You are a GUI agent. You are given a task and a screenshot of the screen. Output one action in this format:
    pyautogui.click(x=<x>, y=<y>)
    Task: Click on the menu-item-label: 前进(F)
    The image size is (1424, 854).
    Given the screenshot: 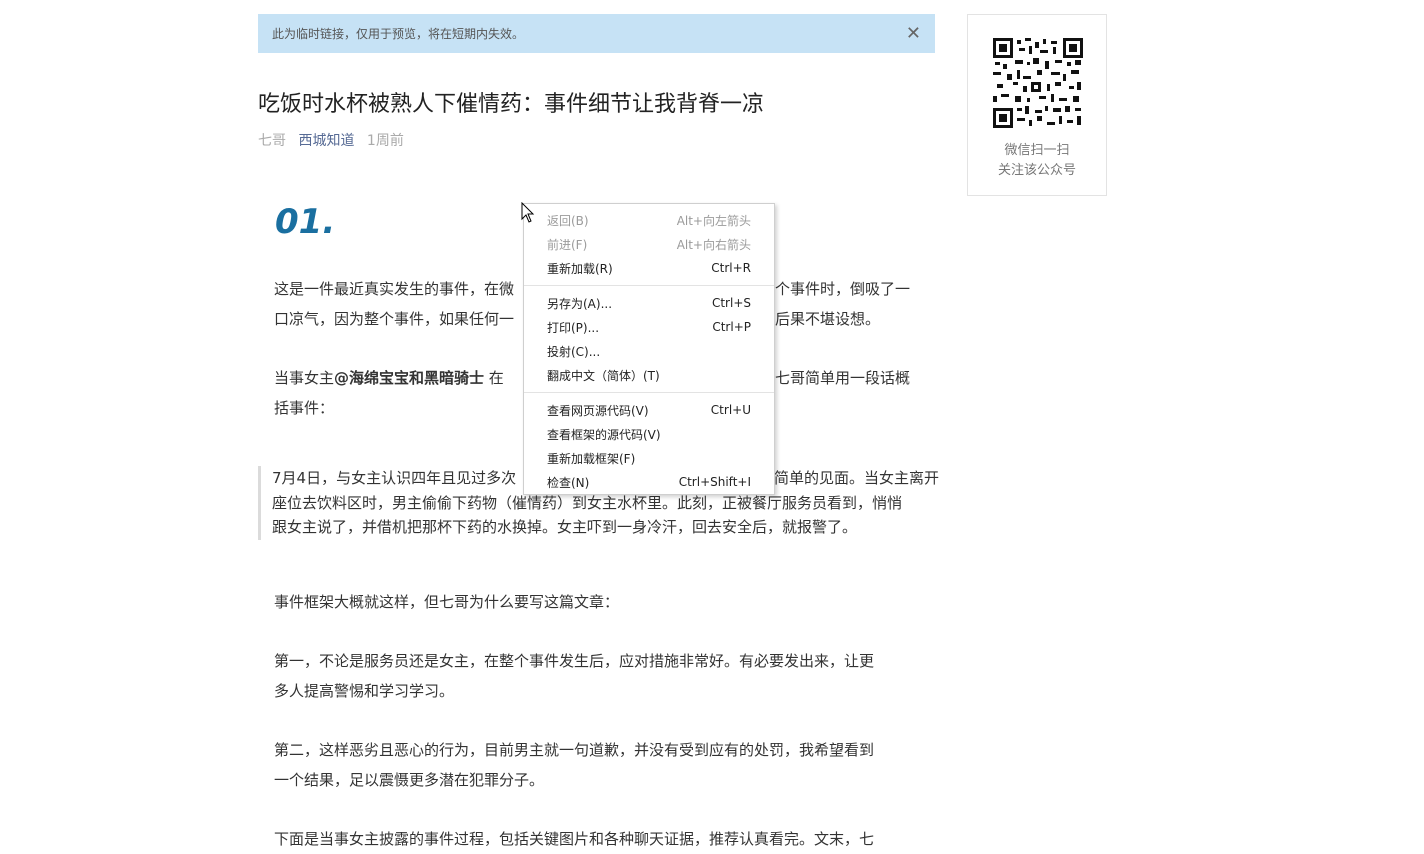 What is the action you would take?
    pyautogui.click(x=567, y=244)
    